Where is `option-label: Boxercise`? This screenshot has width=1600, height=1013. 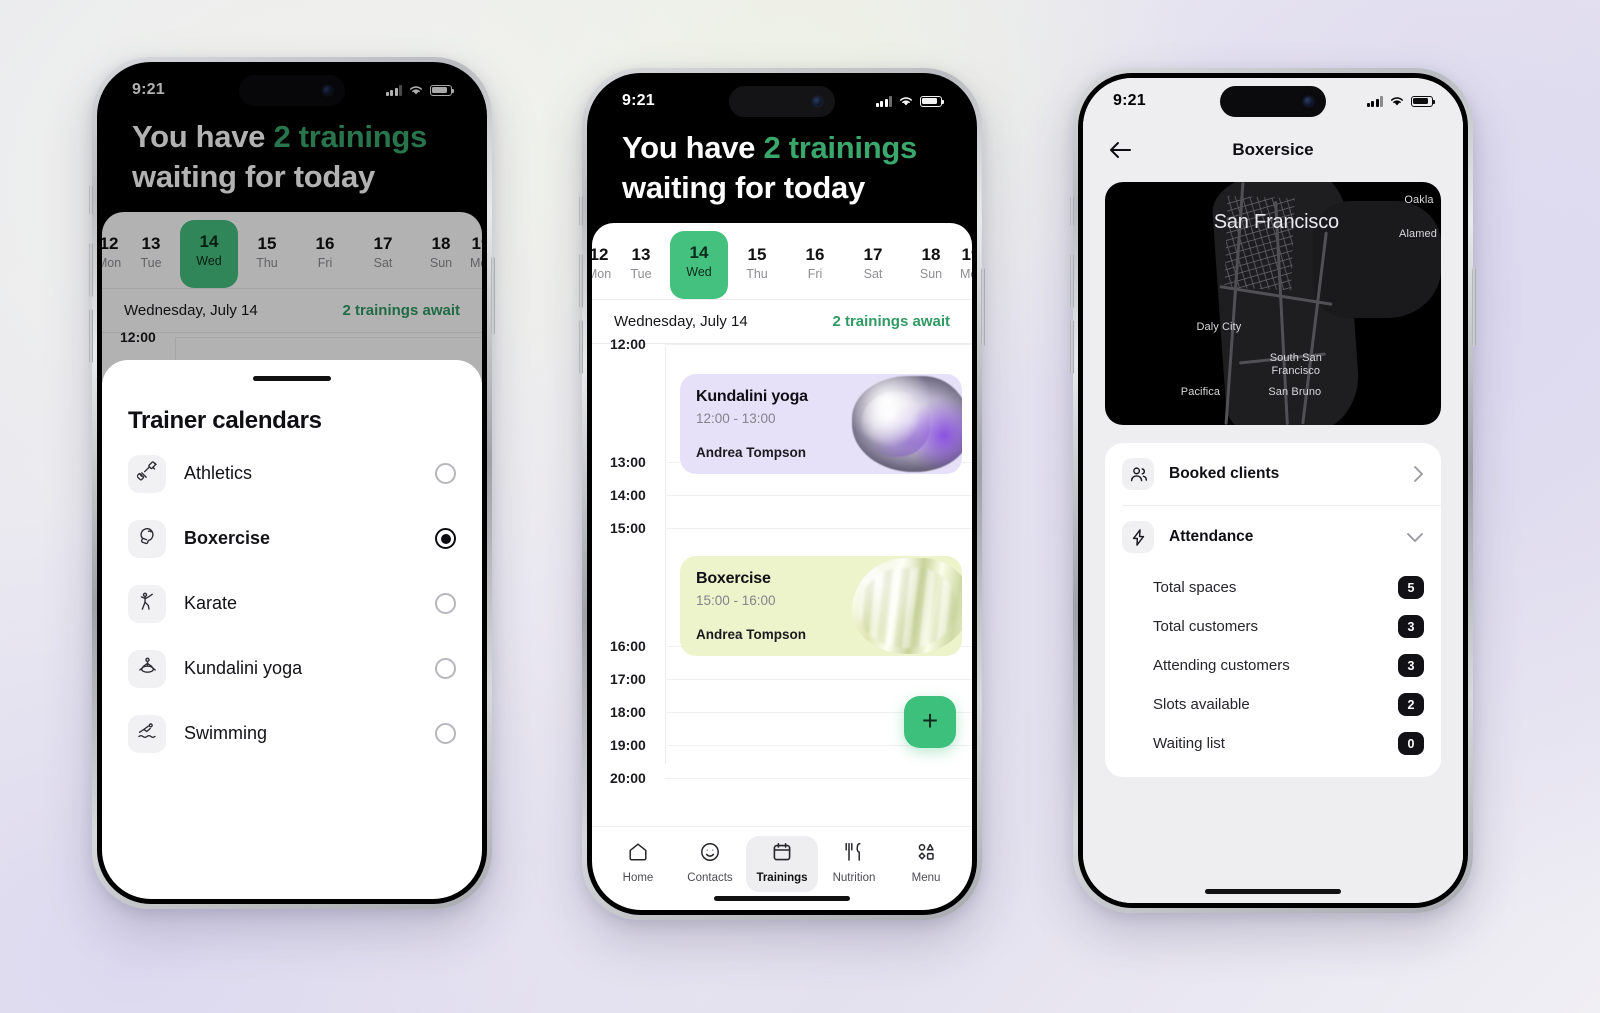 option-label: Boxercise is located at coordinates (227, 538).